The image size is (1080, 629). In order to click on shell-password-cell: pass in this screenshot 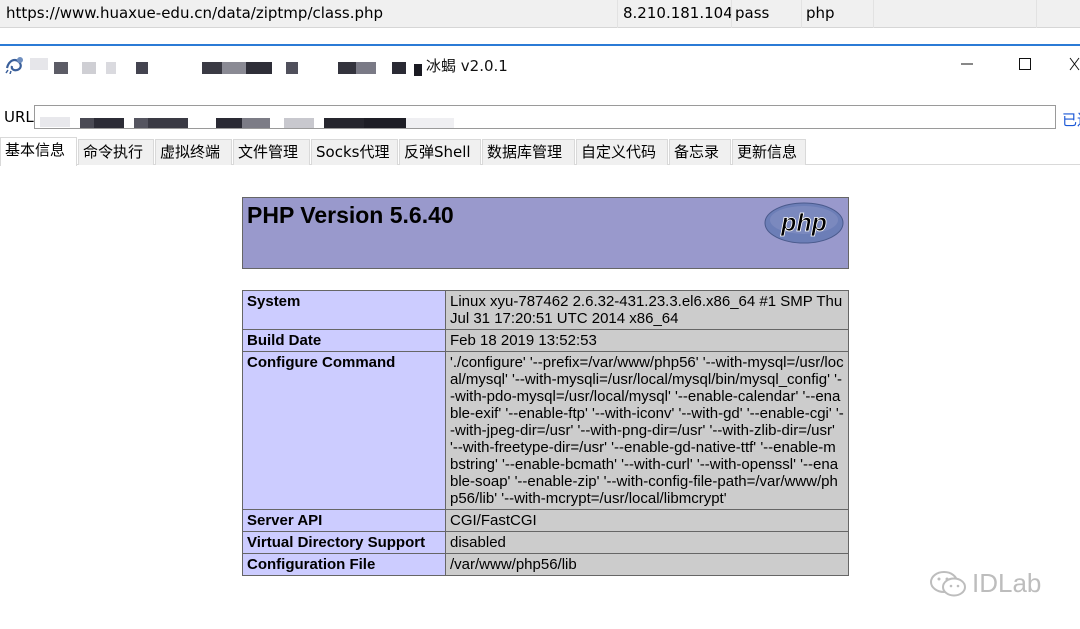, I will do `click(752, 13)`.